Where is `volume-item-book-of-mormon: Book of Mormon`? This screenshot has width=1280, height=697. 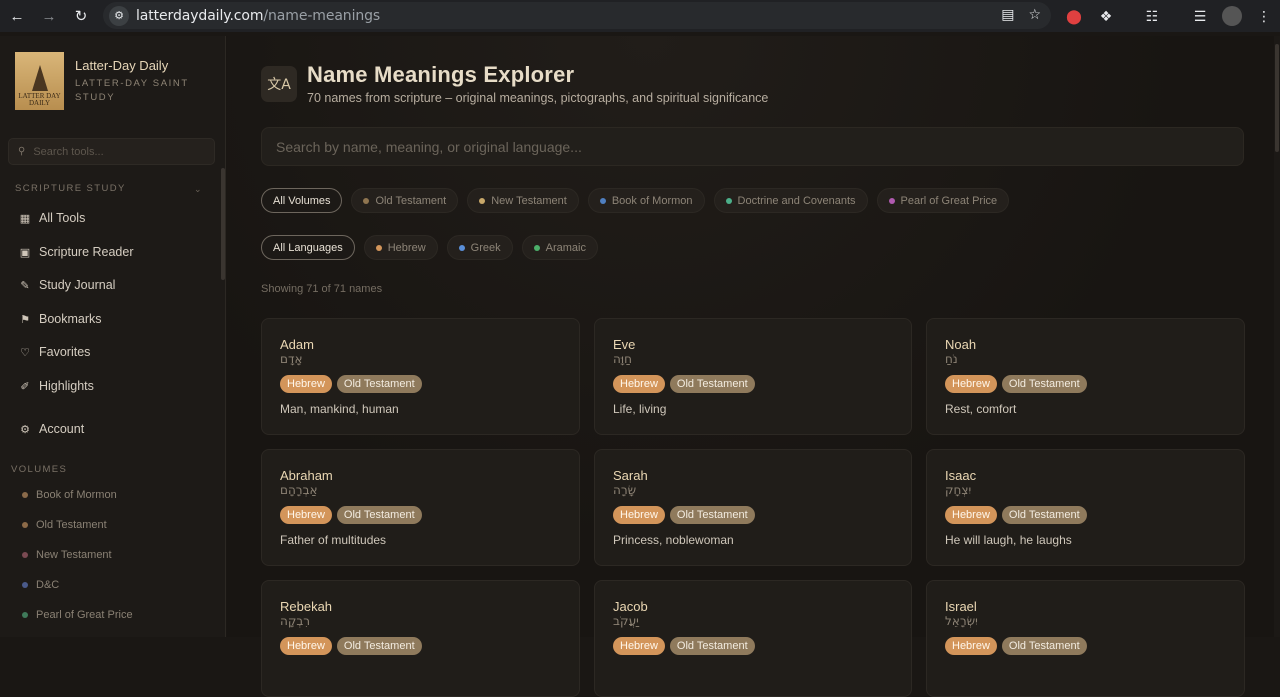 volume-item-book-of-mormon: Book of Mormon is located at coordinates (69, 495).